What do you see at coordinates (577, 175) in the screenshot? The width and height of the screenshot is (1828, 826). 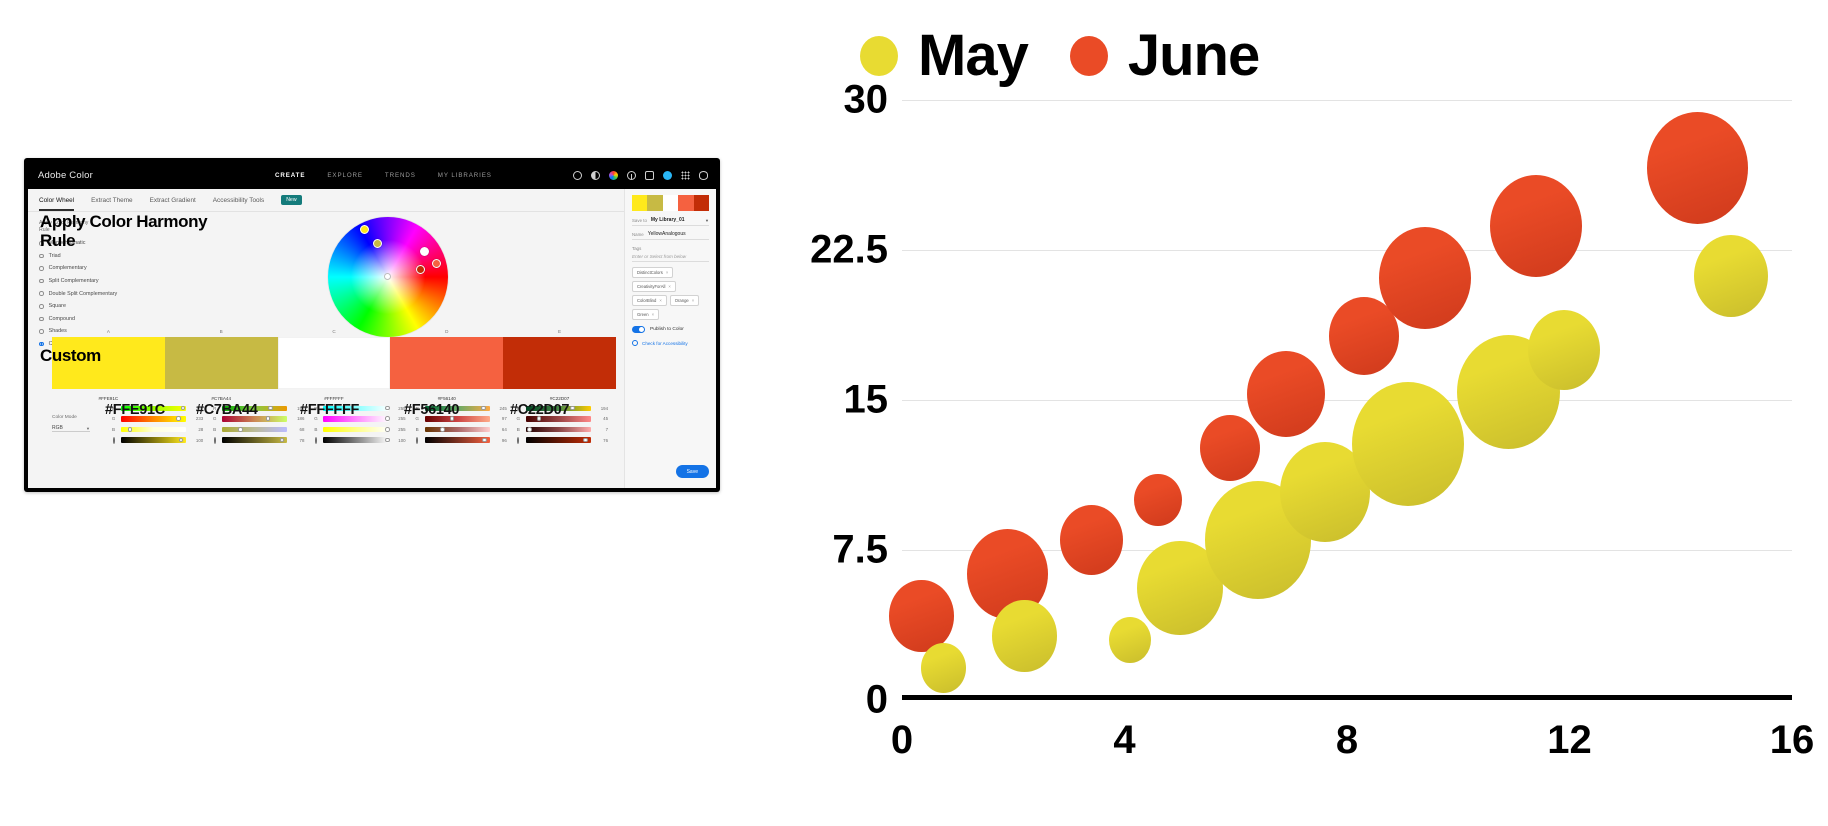 I see `search-icon` at bounding box center [577, 175].